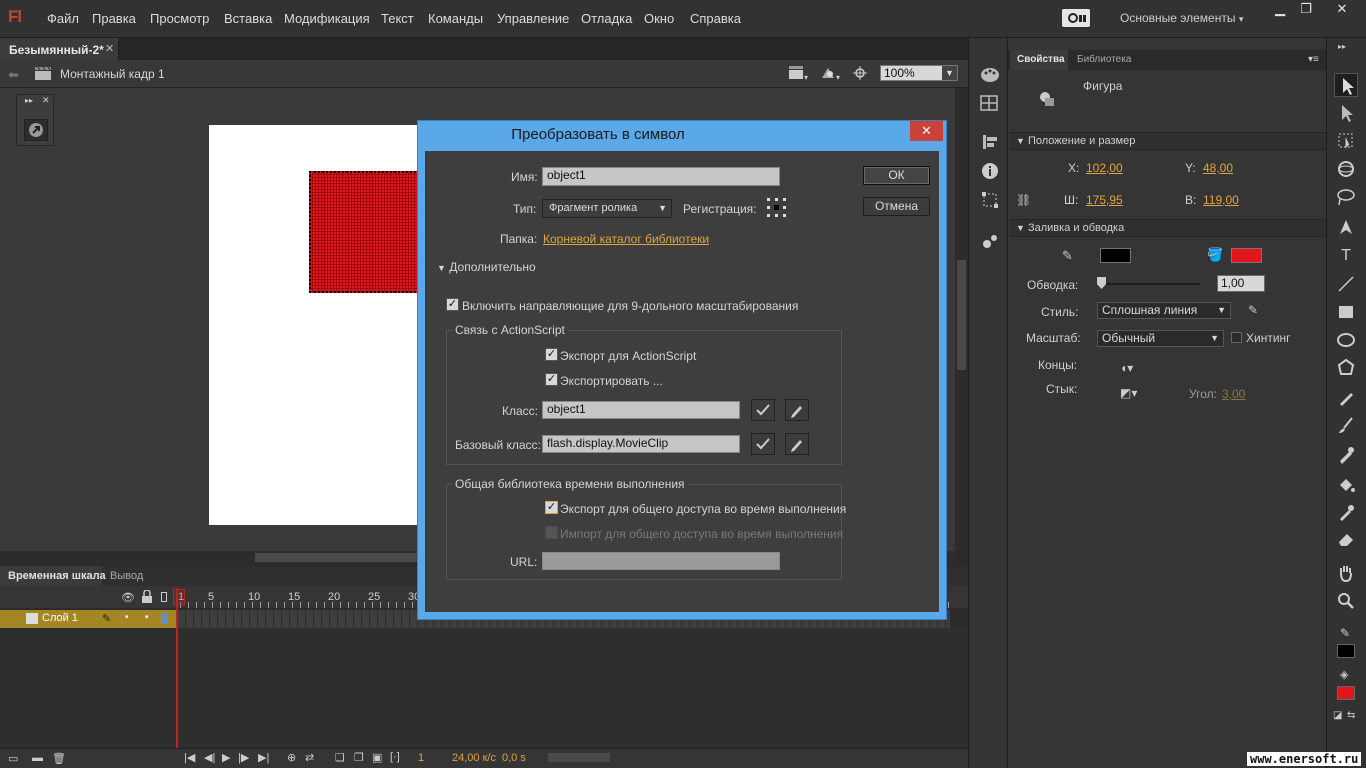 The height and width of the screenshot is (768, 1366). Describe the element at coordinates (799, 73) in the screenshot. I see `edit-scene-icon: ▾` at that location.